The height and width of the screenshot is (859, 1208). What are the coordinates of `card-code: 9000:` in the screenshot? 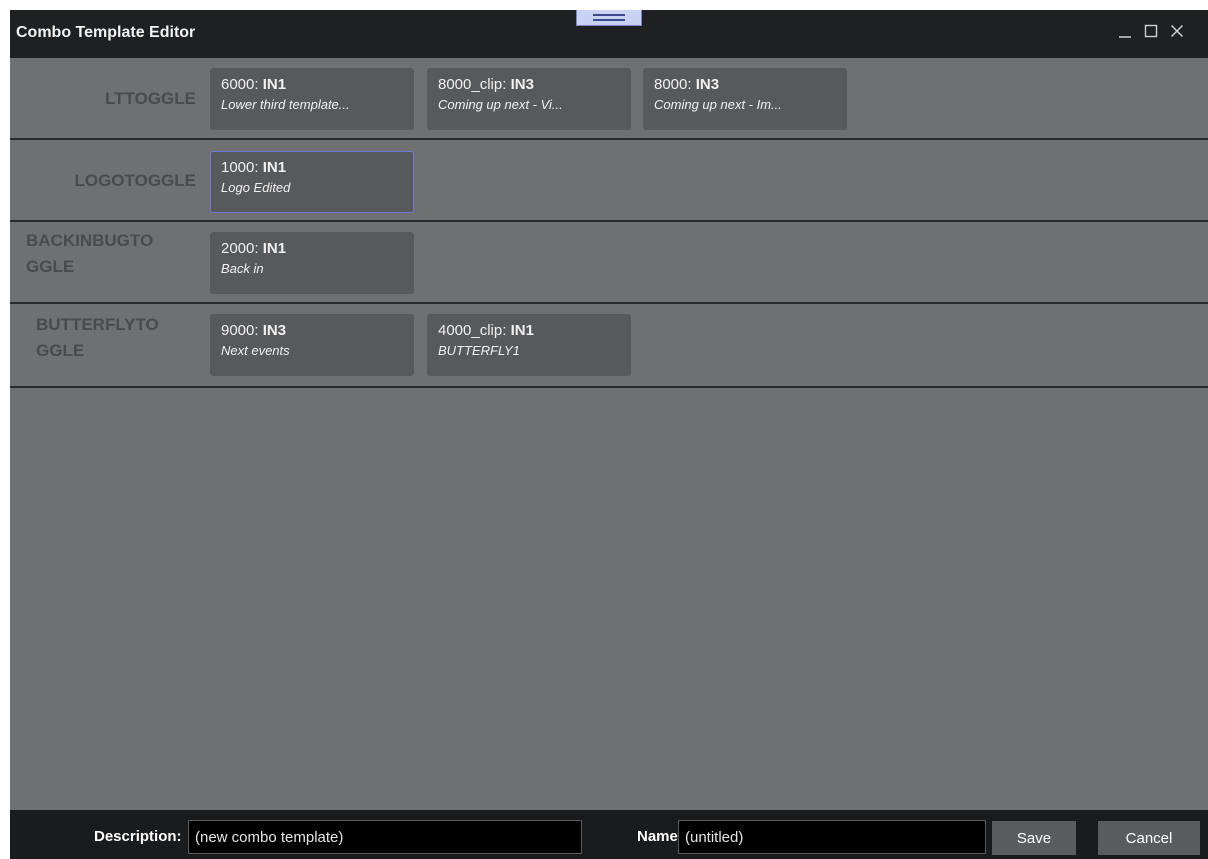 It's located at (240, 330).